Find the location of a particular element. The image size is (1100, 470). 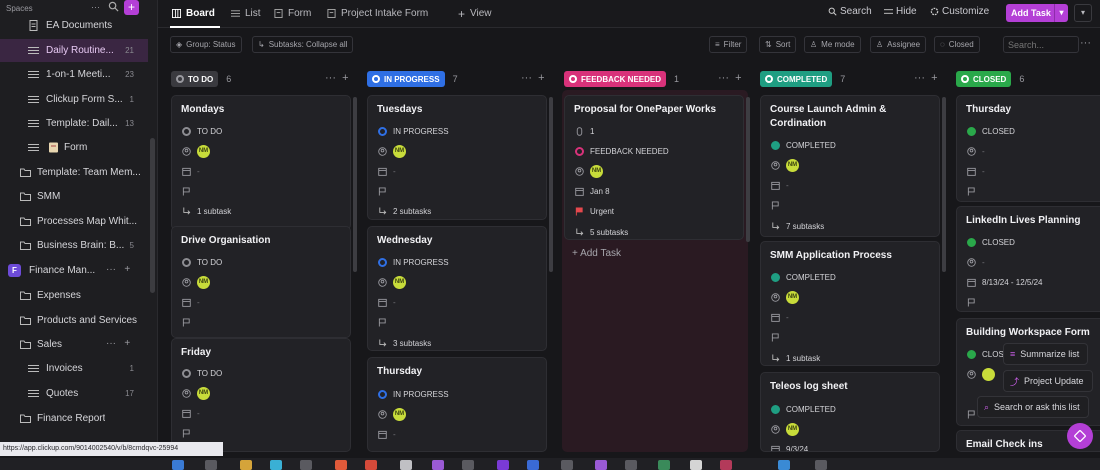

task-card: Drive Organisation TO DO NM - is located at coordinates (261, 282).